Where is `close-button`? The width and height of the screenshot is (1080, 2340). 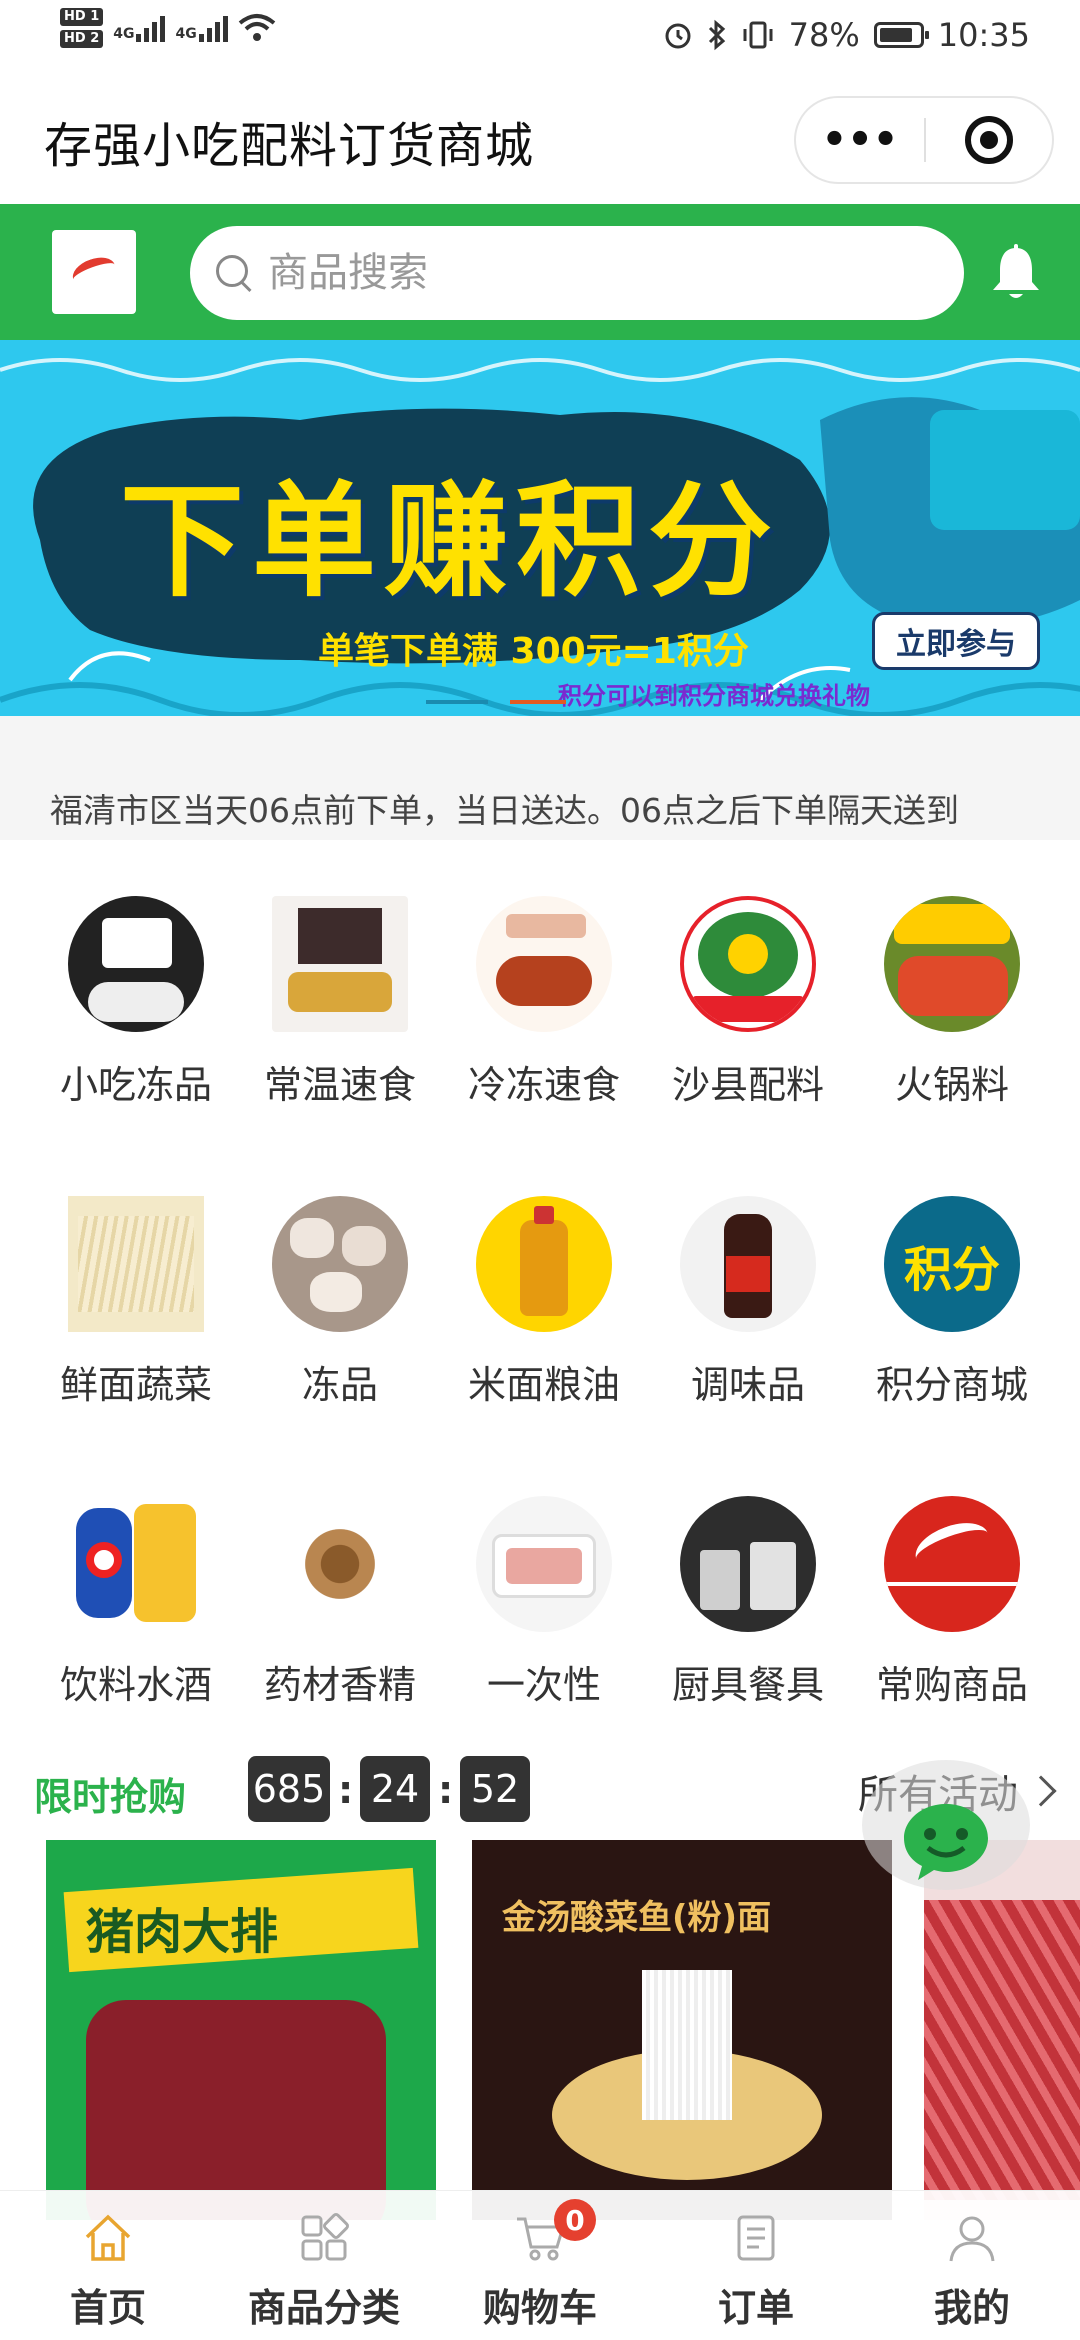
close-button is located at coordinates (989, 140).